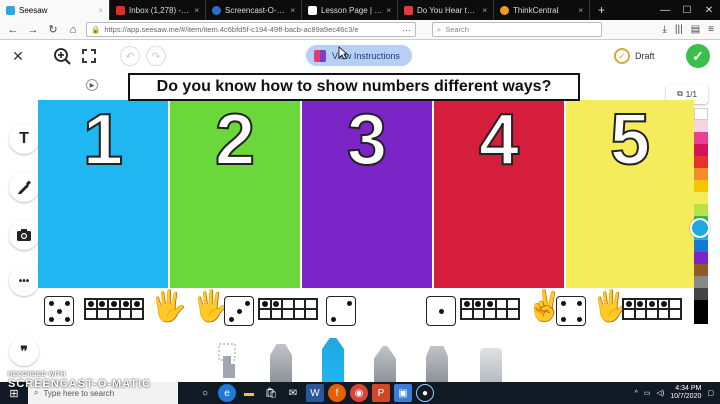 This screenshot has height=404, width=720. I want to click on draft-button: ✓ Draft, so click(640, 56).